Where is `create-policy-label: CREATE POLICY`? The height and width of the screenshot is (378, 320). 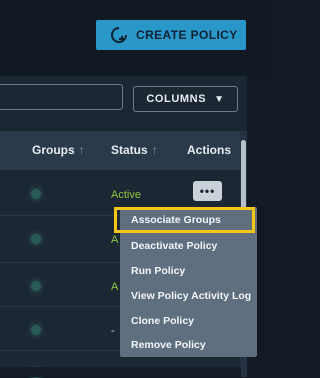
create-policy-label: CREATE POLICY is located at coordinates (187, 35).